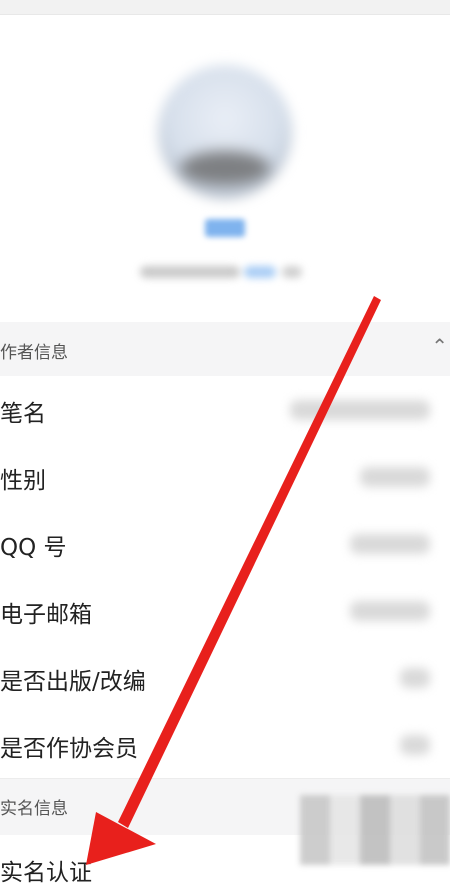  I want to click on row-pen-name: 笔名, so click(225, 410).